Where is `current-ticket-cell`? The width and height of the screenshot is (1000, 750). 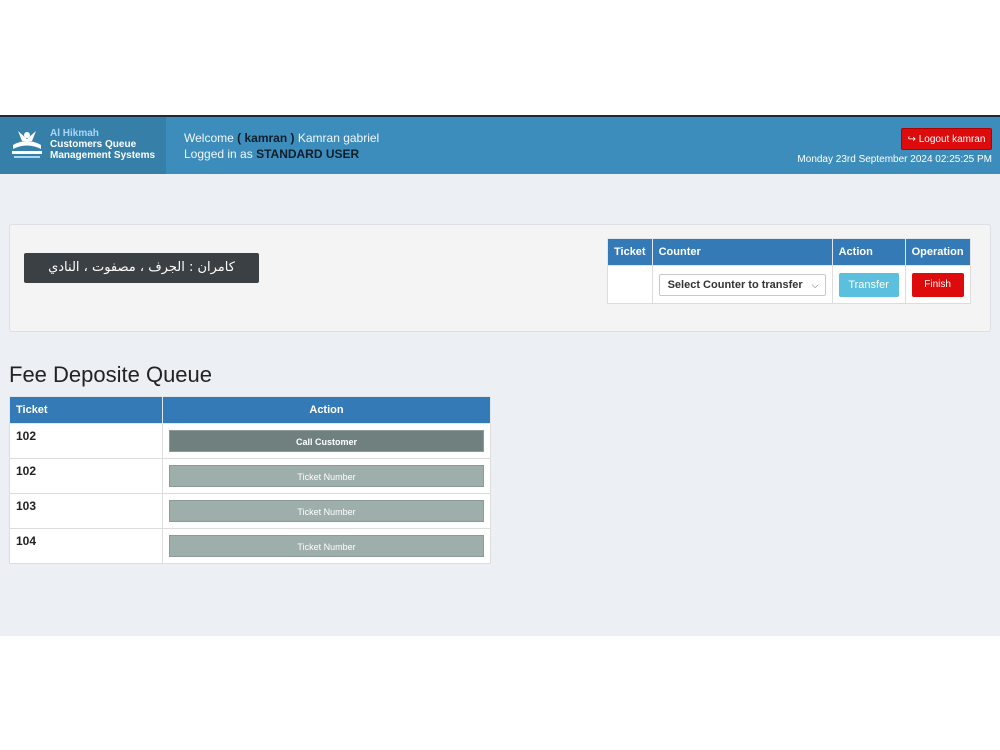
current-ticket-cell is located at coordinates (630, 284).